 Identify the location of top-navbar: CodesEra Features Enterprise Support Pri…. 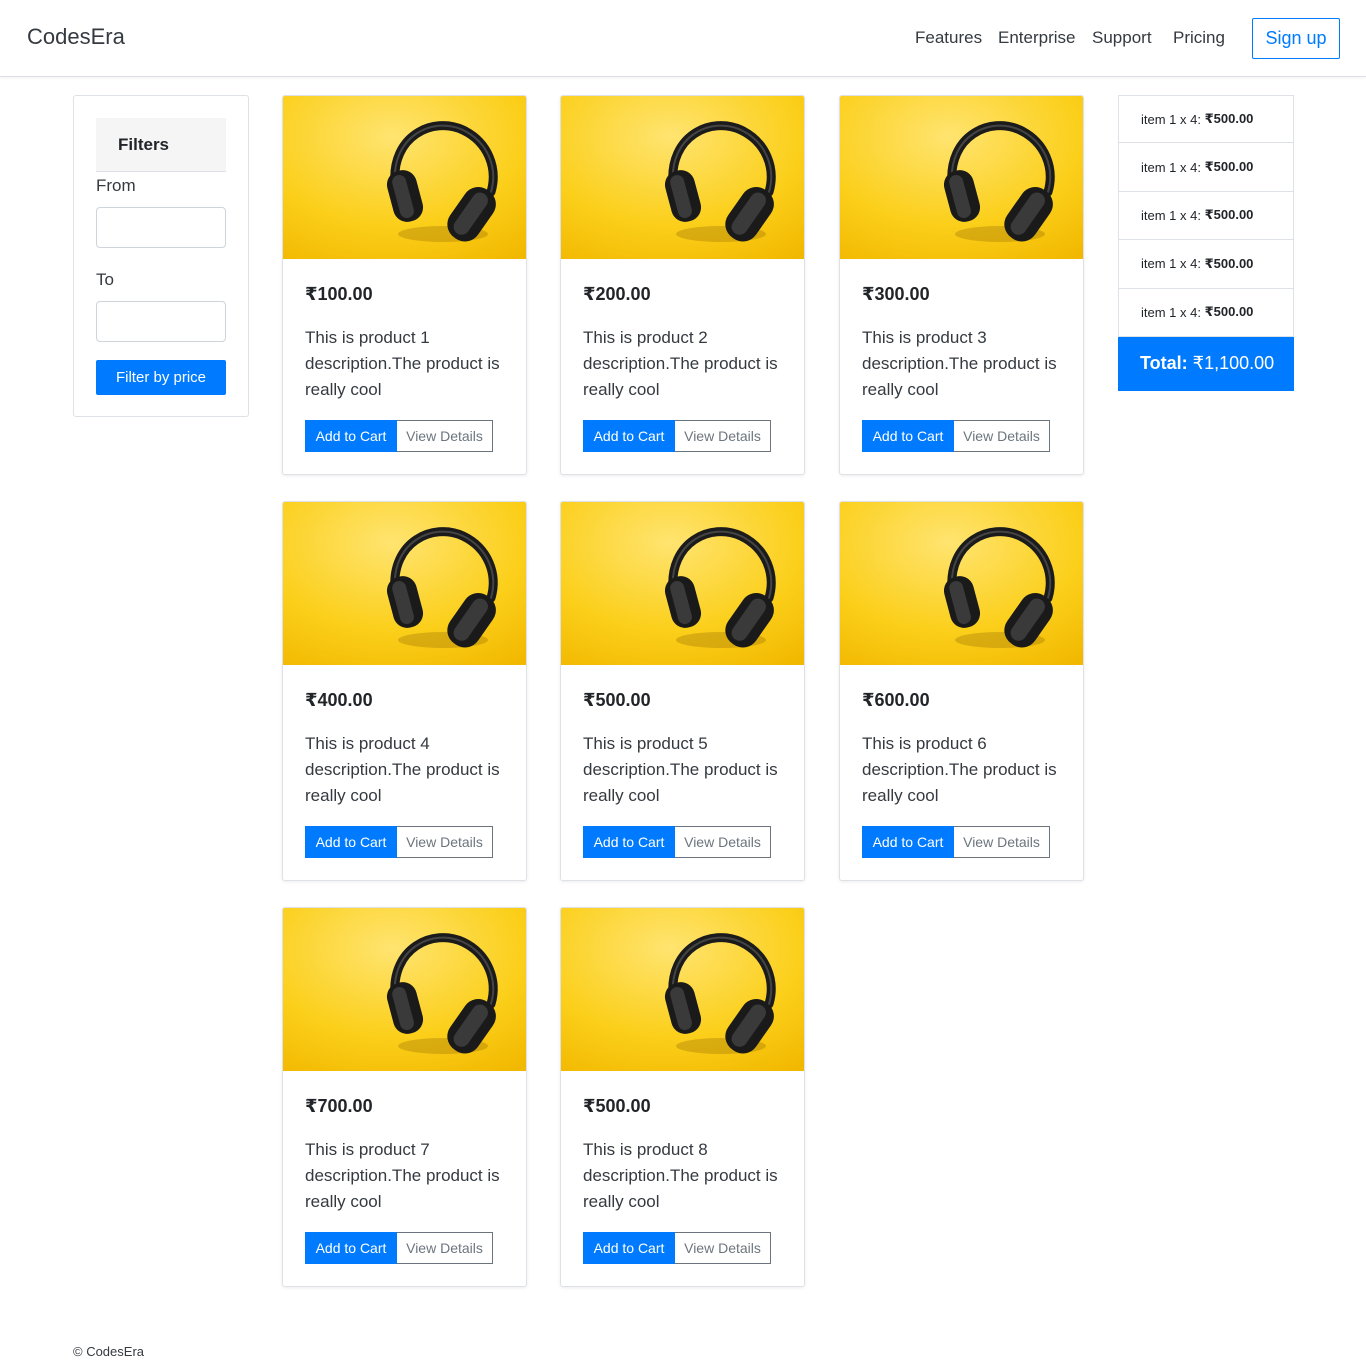
(683, 38).